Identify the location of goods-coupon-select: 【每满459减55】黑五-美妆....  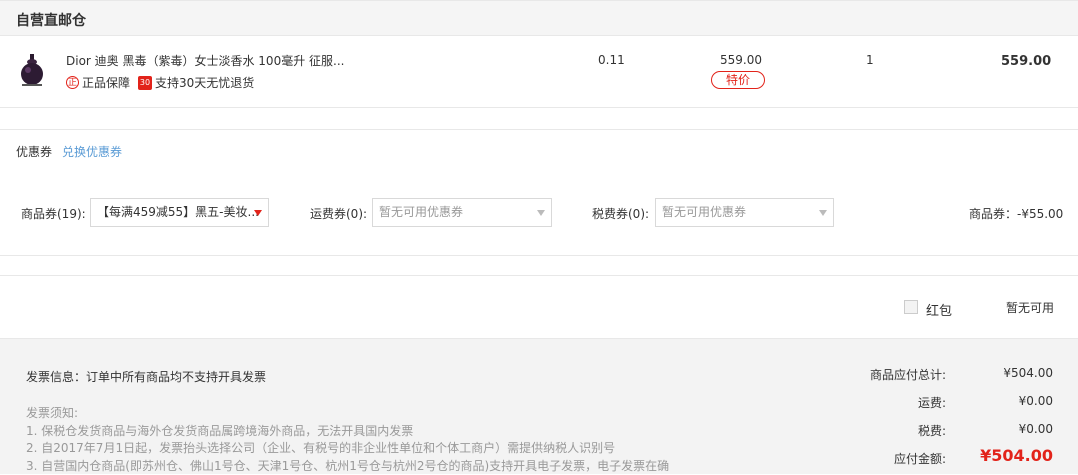
(179, 212).